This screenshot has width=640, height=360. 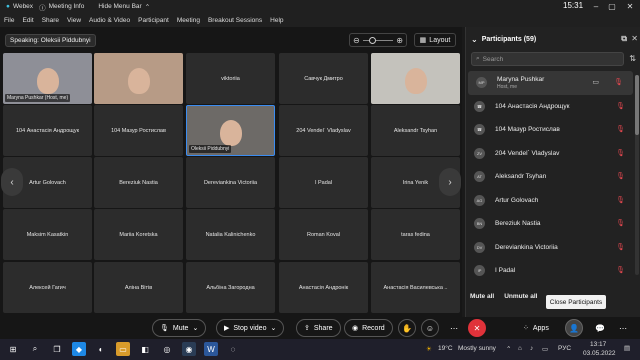 What do you see at coordinates (598, 344) in the screenshot?
I see `clock-time: 13:17` at bounding box center [598, 344].